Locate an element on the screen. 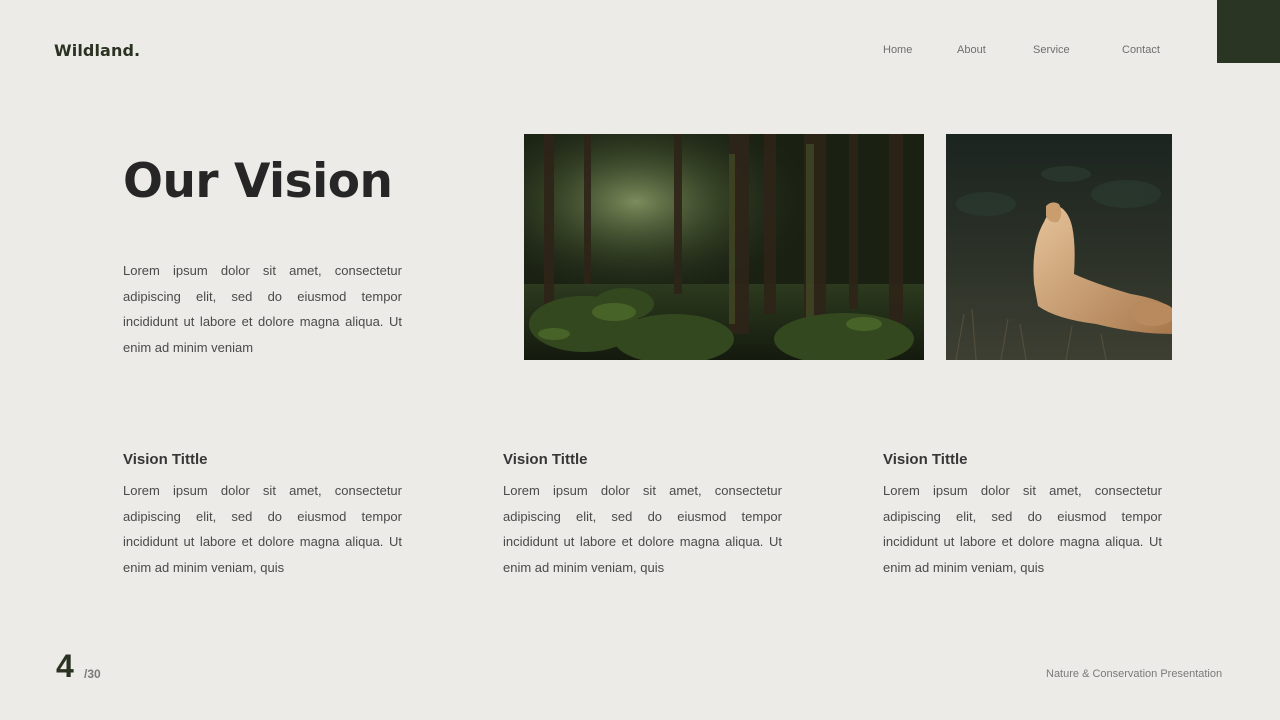 This screenshot has height=720, width=1280. footer-note: Nature & Conservation Presentation is located at coordinates (1134, 674).